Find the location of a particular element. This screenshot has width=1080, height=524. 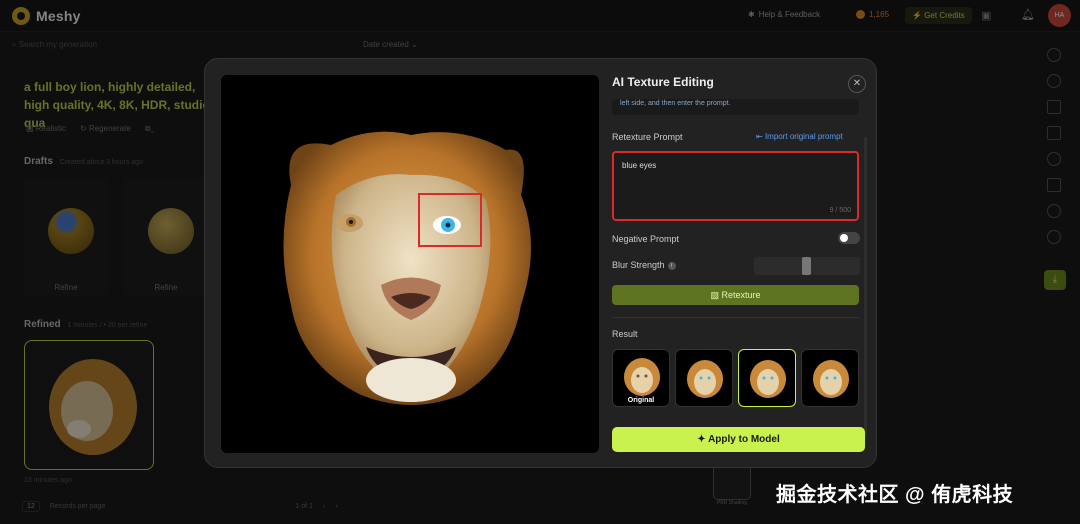

negative-prompt-toggle is located at coordinates (849, 238).